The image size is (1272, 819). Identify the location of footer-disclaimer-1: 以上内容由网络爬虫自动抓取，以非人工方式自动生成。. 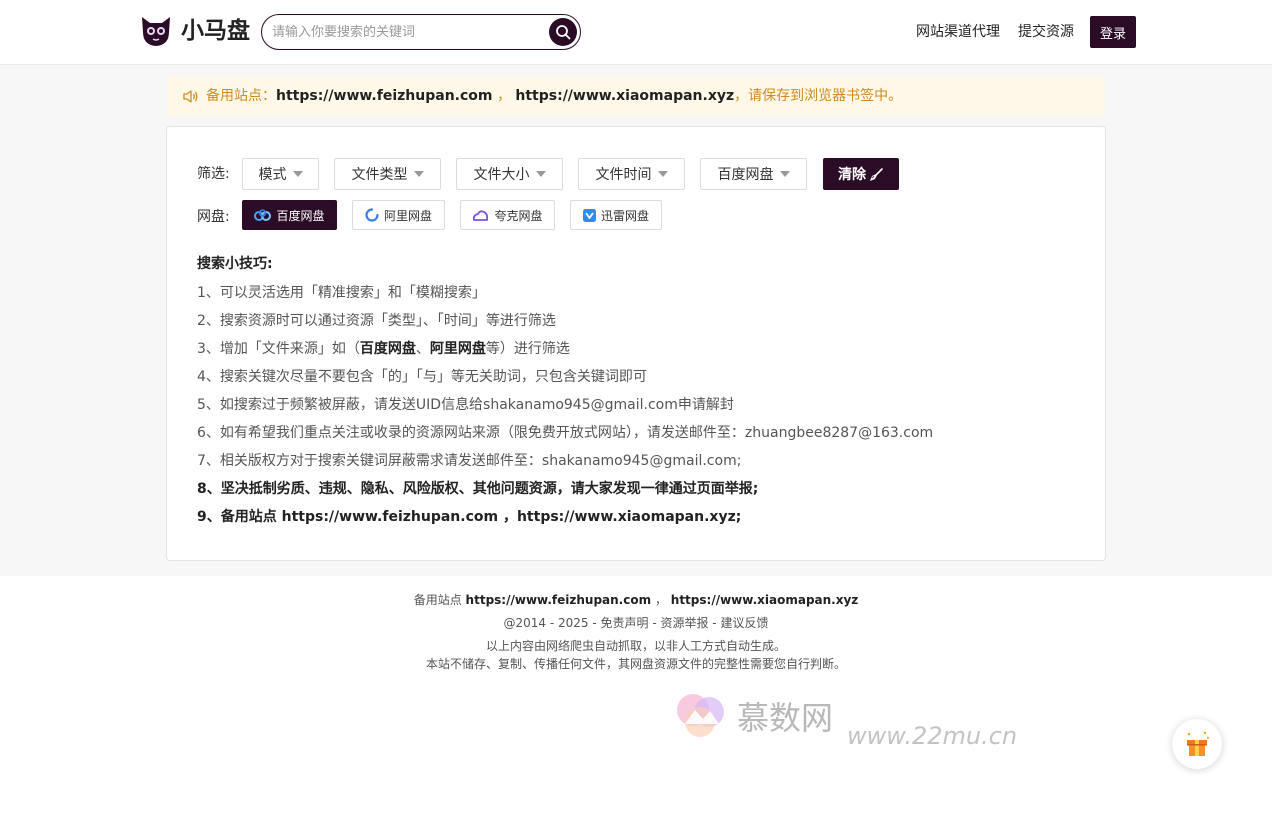
(635, 646).